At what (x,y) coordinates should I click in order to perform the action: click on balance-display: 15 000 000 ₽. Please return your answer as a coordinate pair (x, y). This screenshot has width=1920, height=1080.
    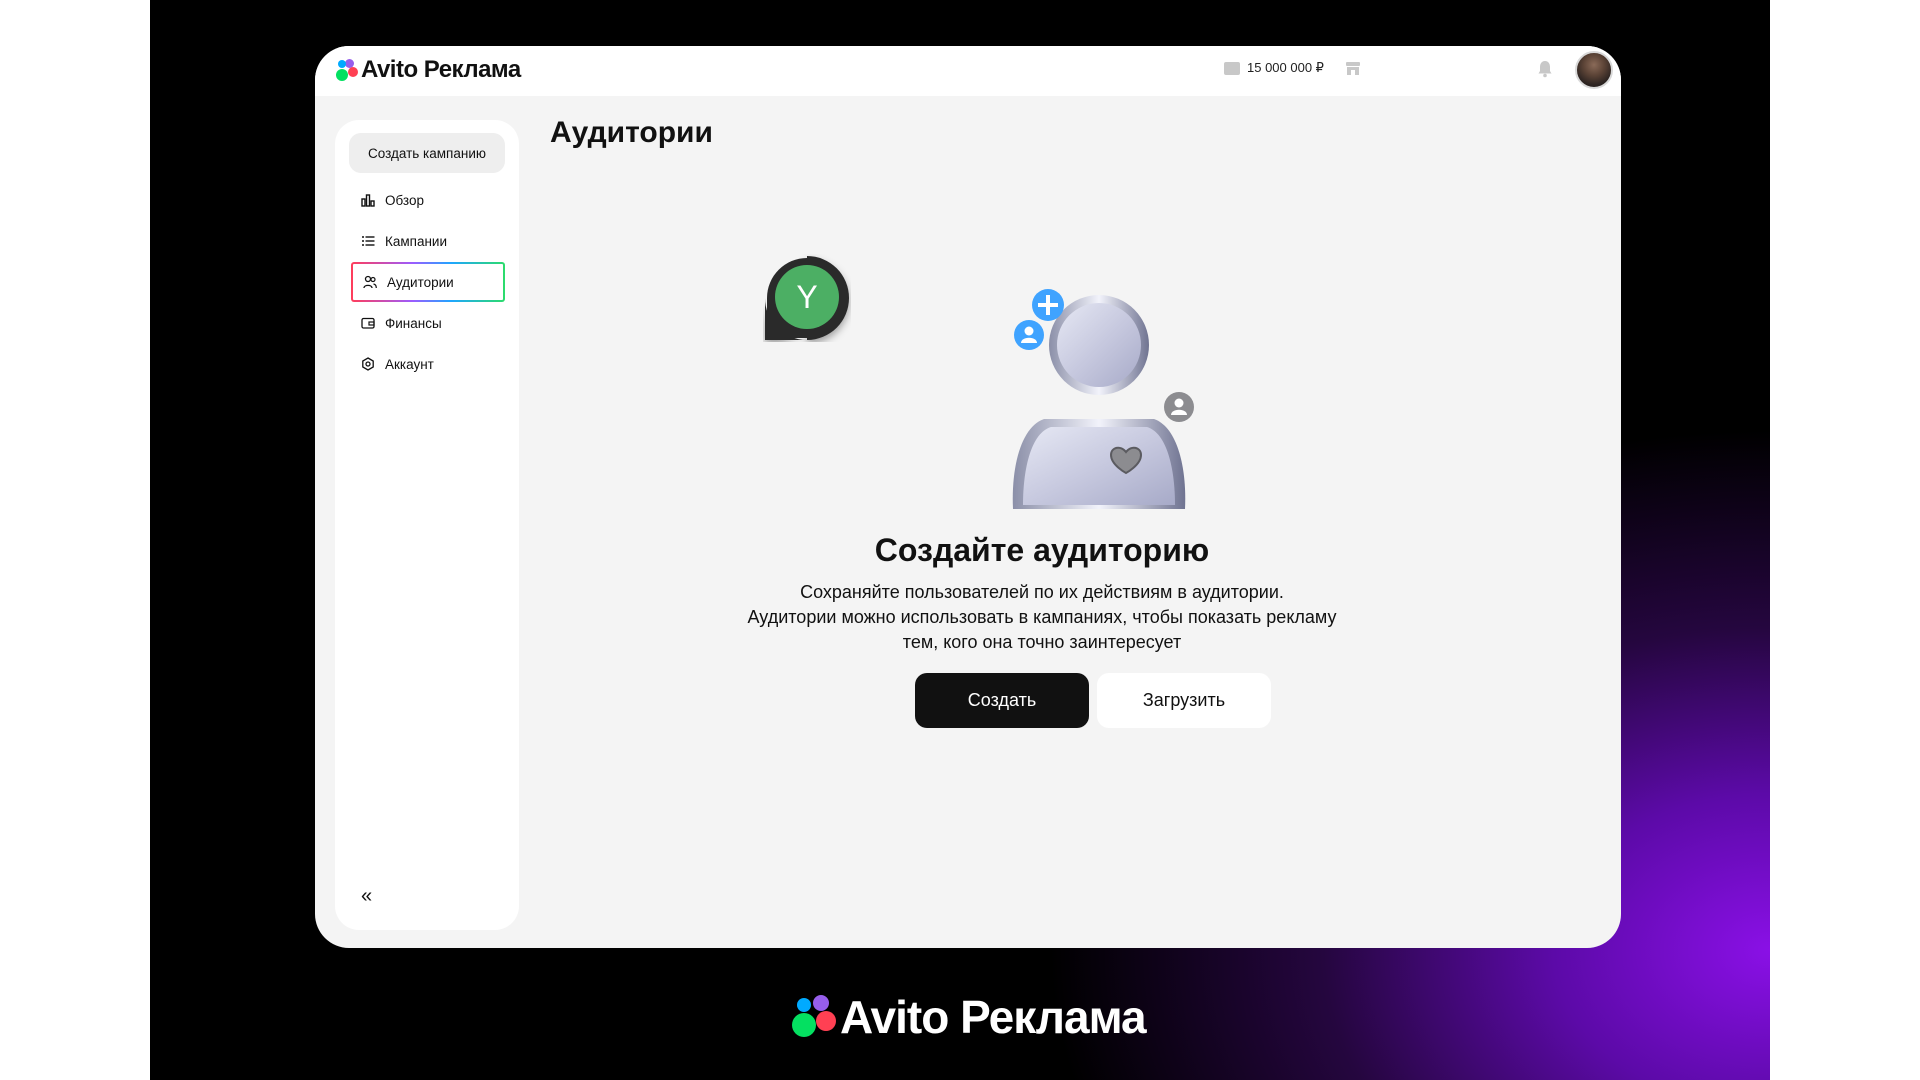
    Looking at the image, I should click on (1274, 68).